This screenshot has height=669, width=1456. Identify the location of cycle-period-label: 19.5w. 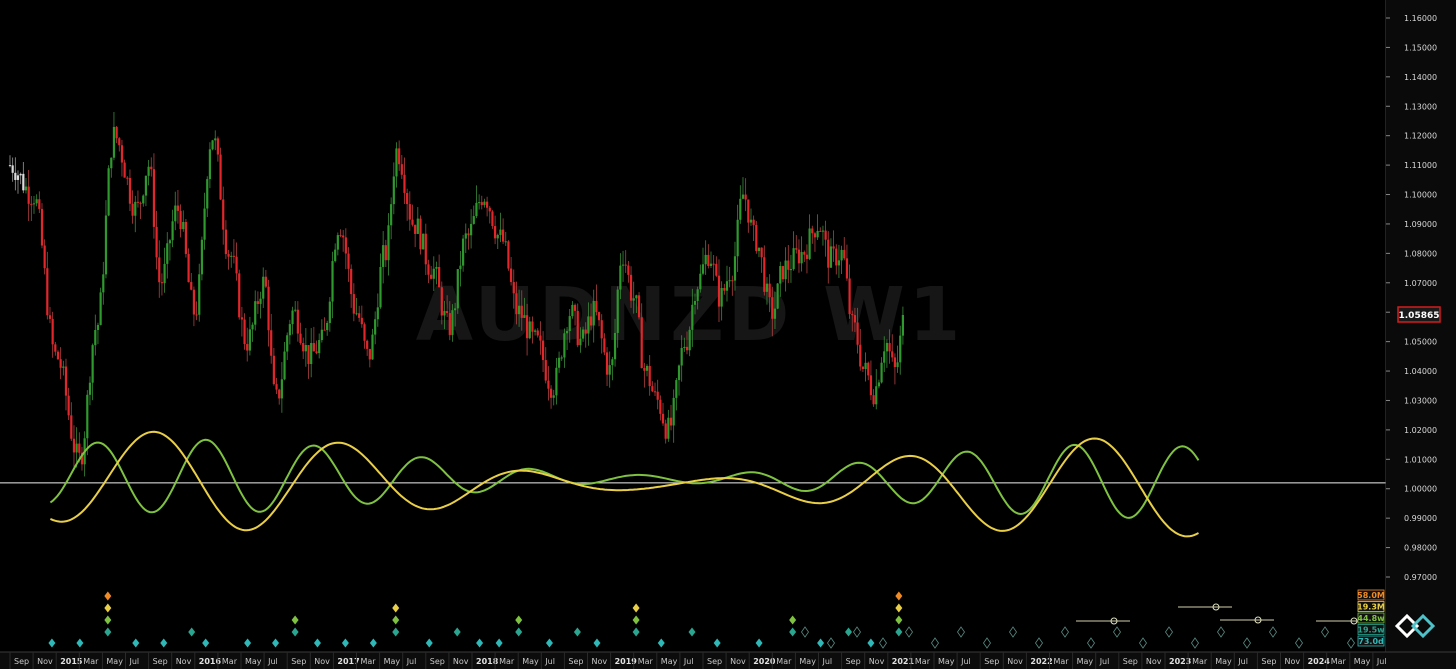
(1371, 630).